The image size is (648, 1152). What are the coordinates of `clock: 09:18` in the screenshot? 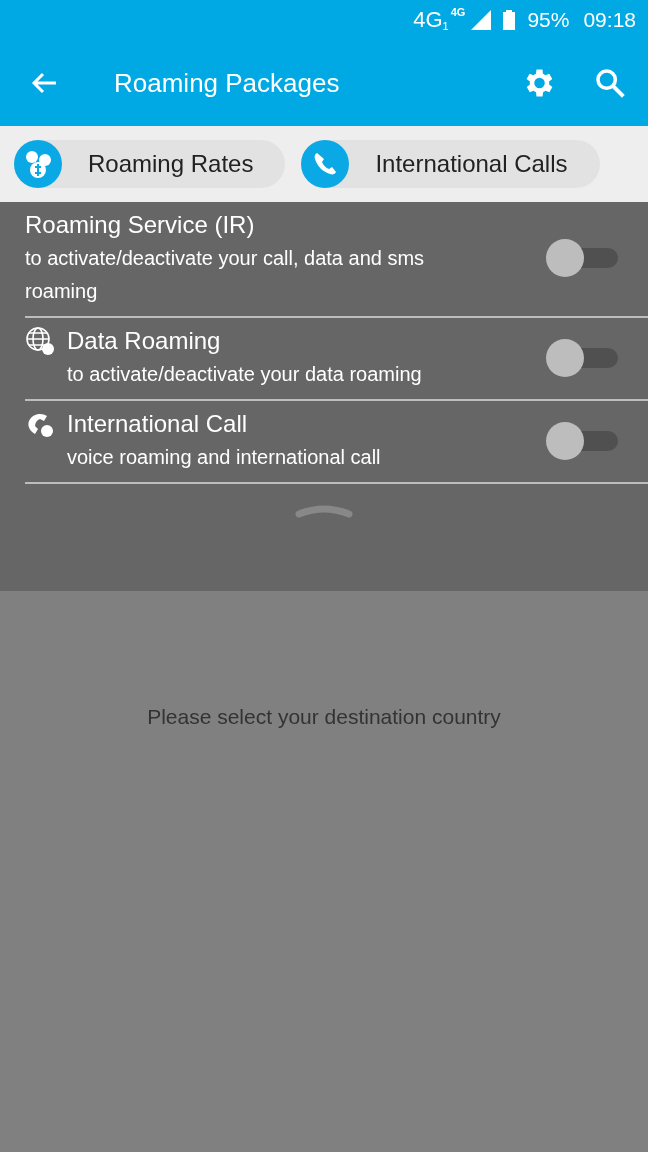 It's located at (609, 20).